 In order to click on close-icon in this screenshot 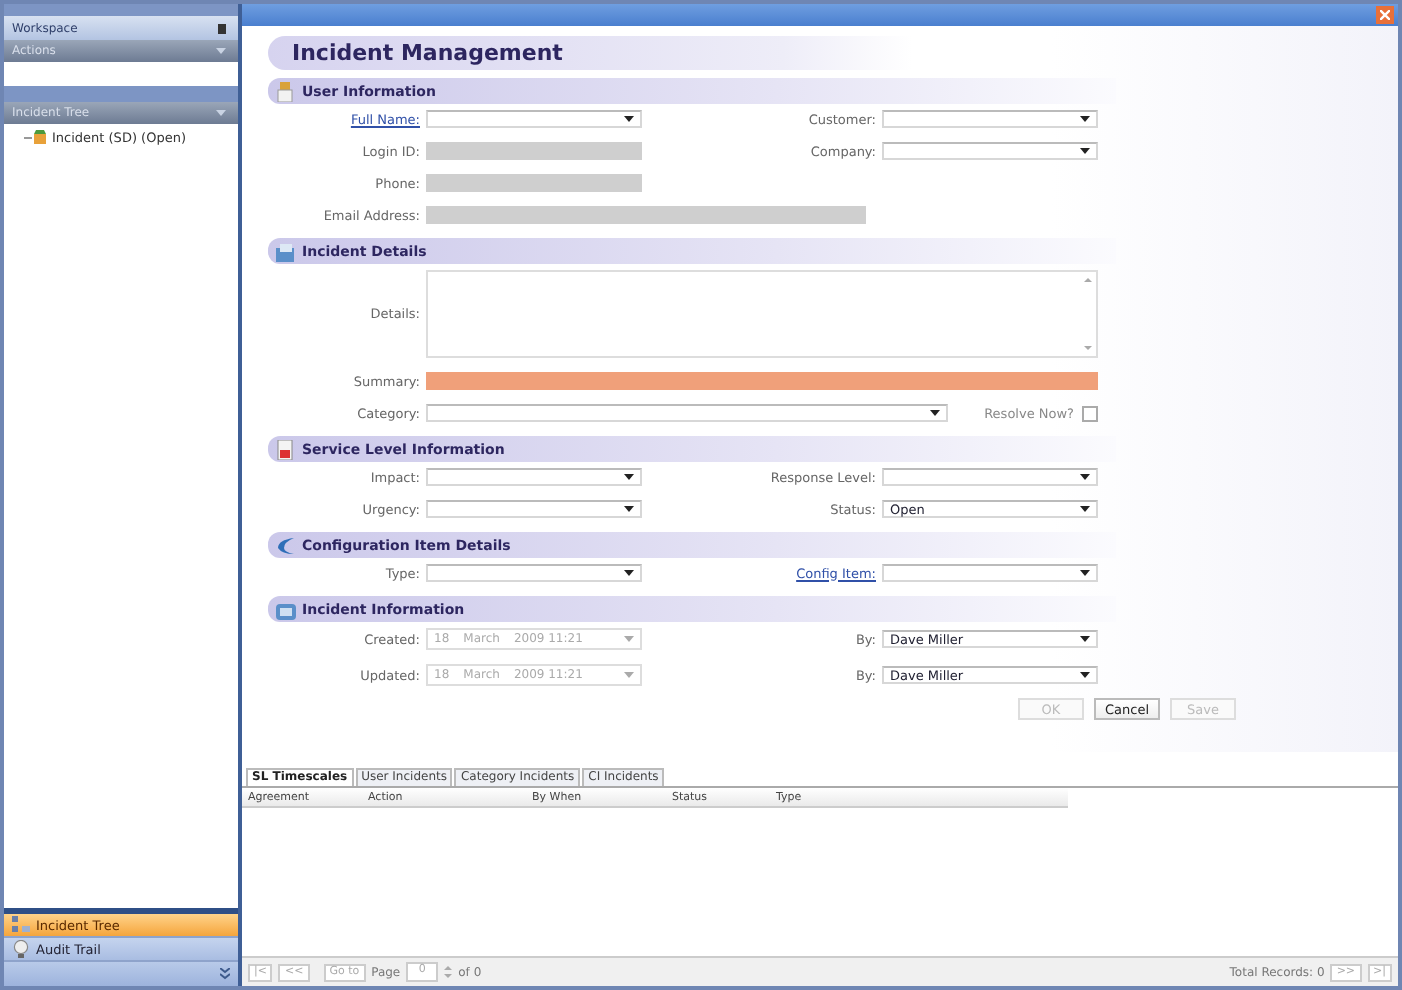, I will do `click(1385, 15)`.